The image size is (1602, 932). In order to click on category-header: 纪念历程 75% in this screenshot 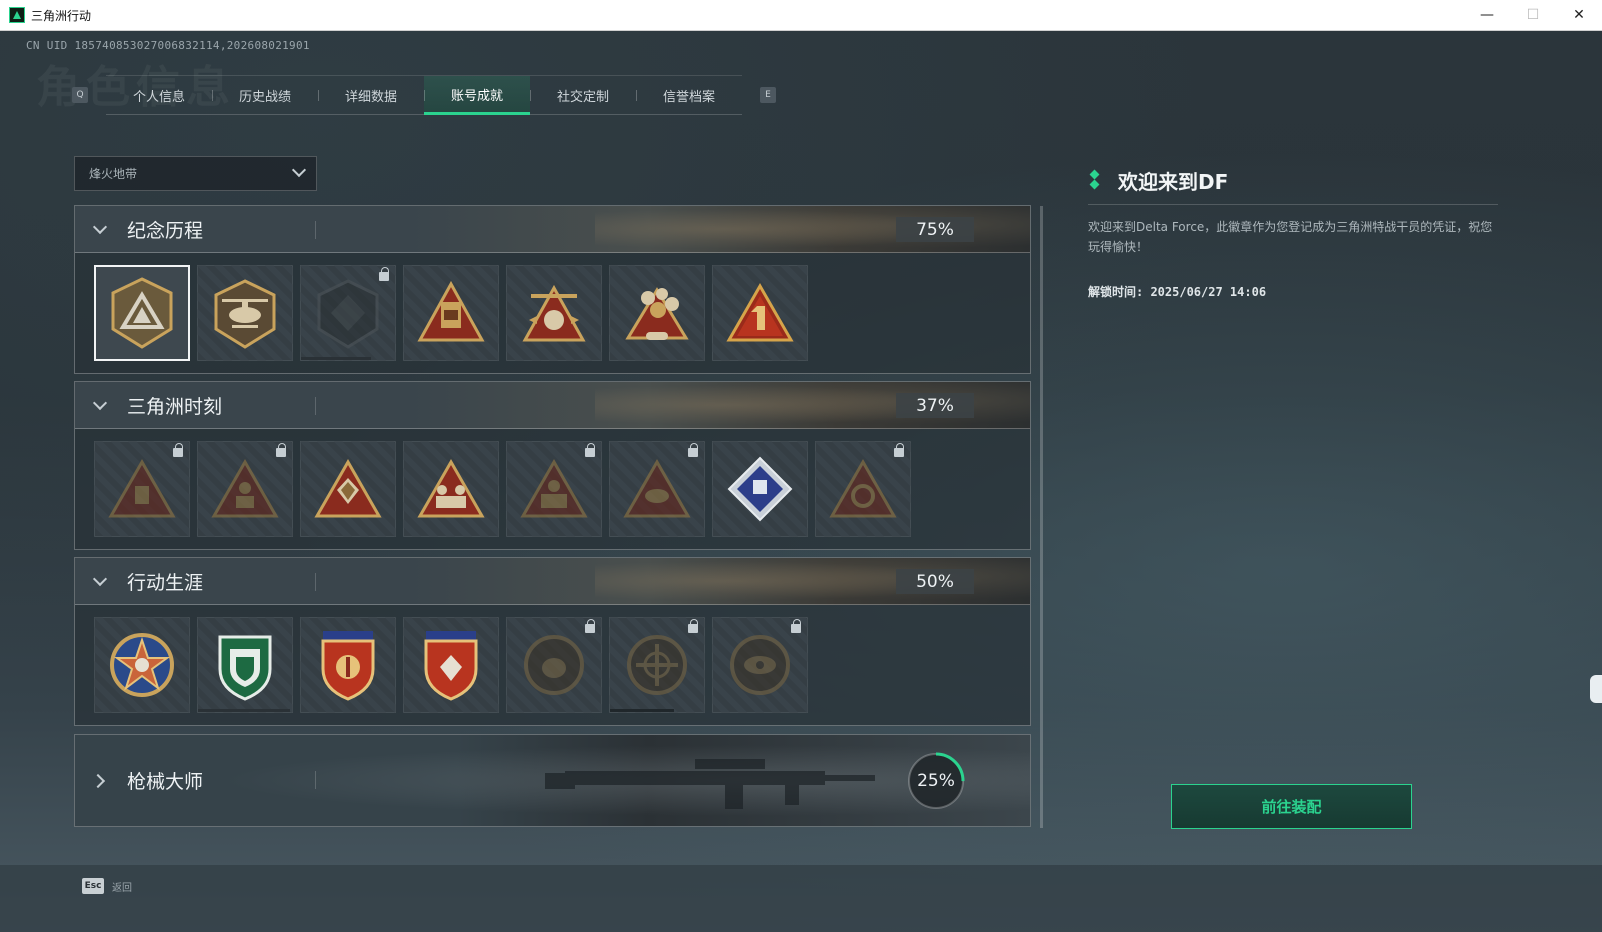, I will do `click(552, 229)`.